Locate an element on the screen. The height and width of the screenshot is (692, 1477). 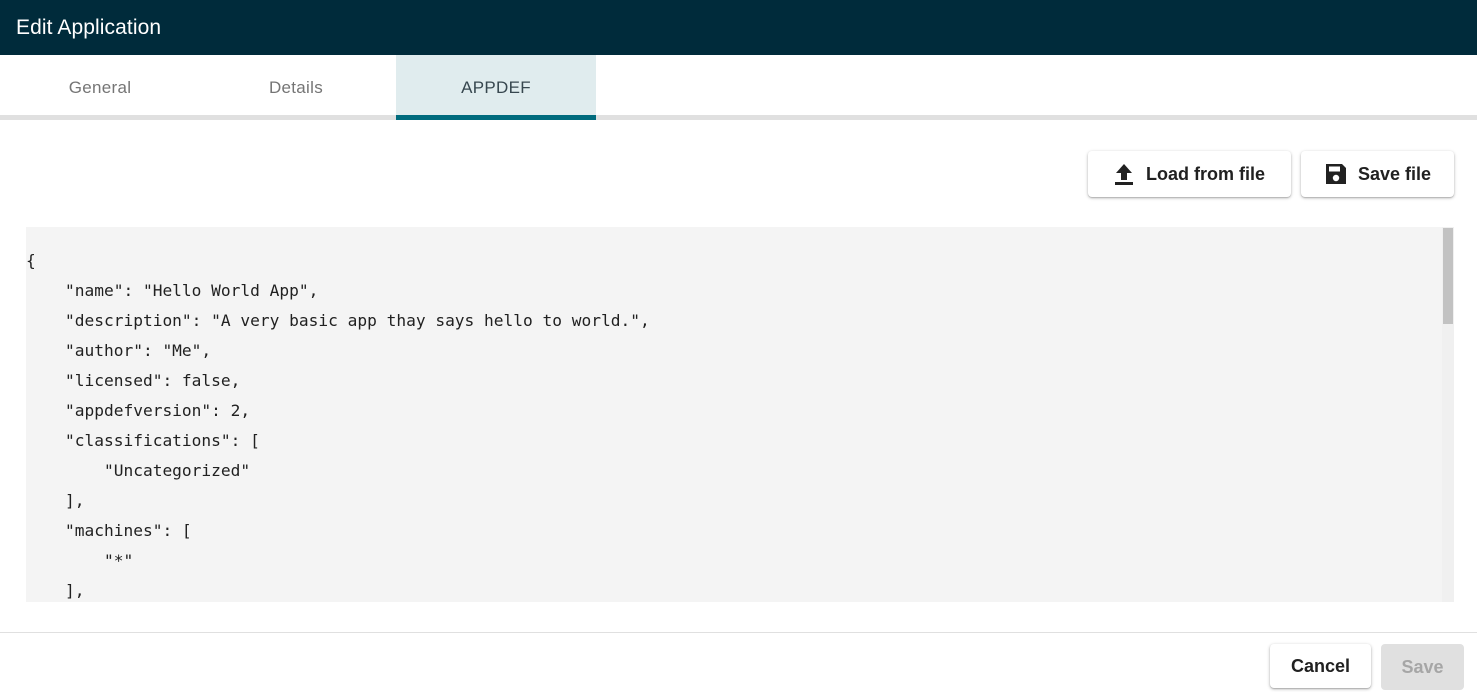
tab-bar: General Details APPDEF is located at coordinates (738, 87).